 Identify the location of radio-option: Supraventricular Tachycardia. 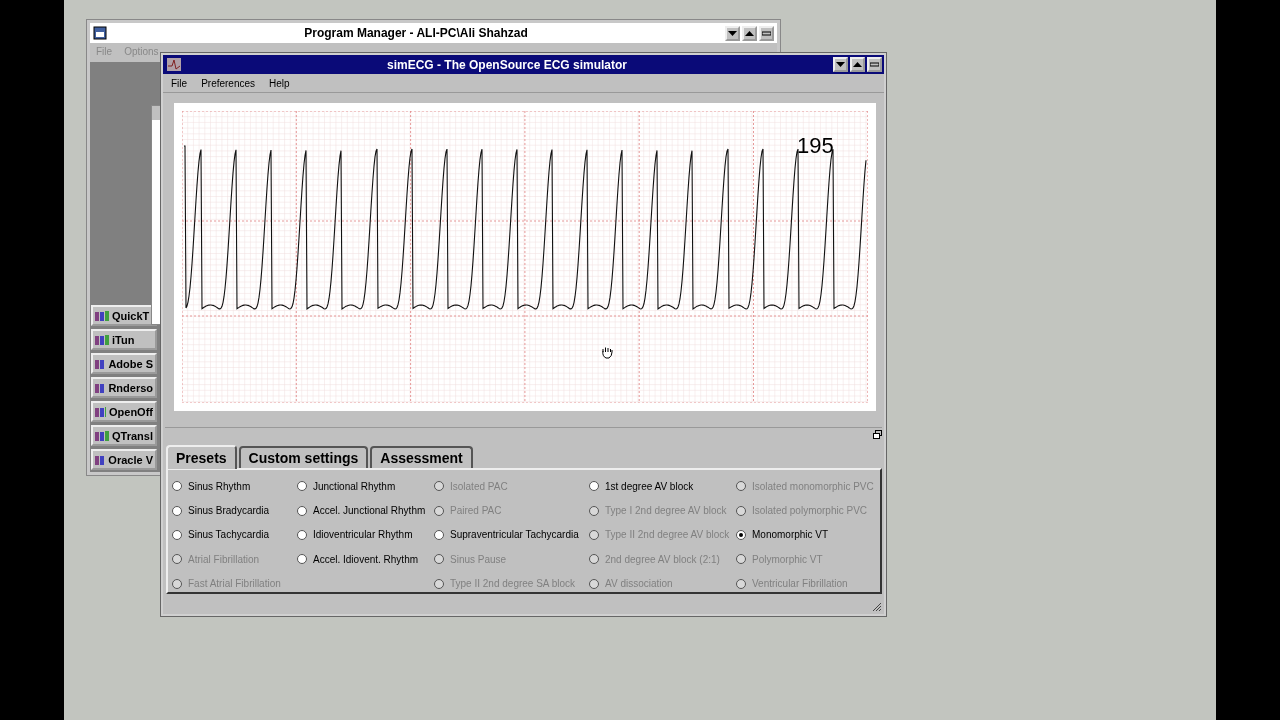
(511, 535).